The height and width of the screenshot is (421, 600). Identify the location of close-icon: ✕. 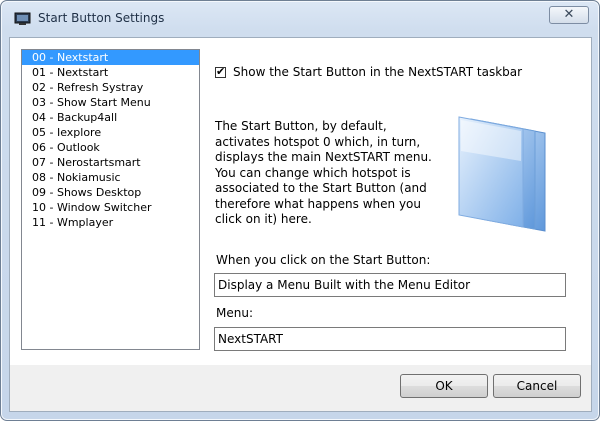
(569, 14).